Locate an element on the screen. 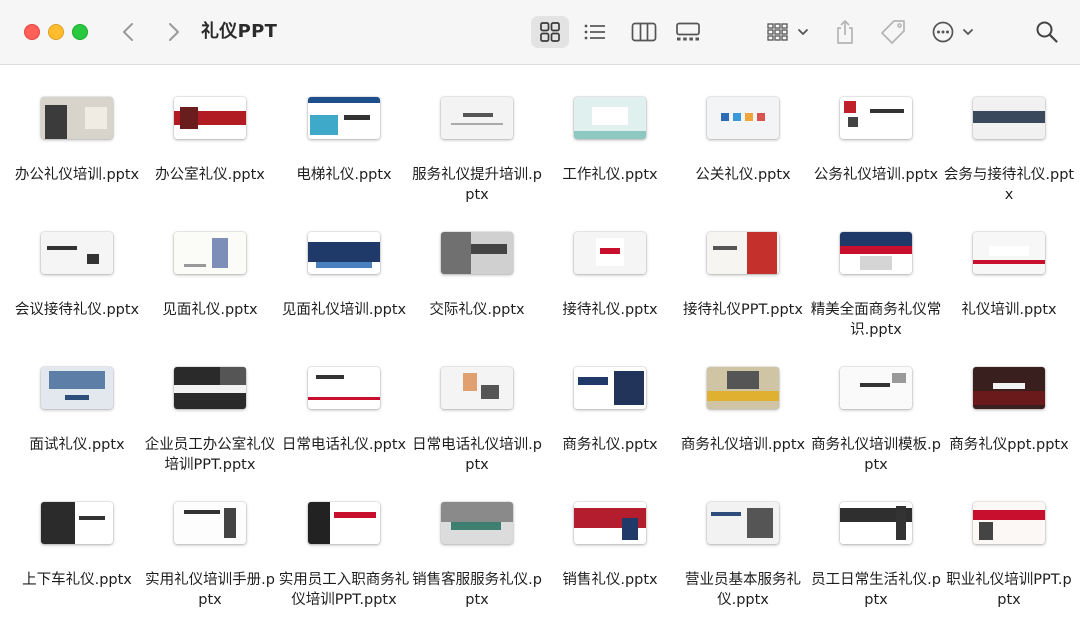 Image resolution: width=1080 pixels, height=632 pixels. file-item: 礼仪培训.pptx is located at coordinates (1009, 260).